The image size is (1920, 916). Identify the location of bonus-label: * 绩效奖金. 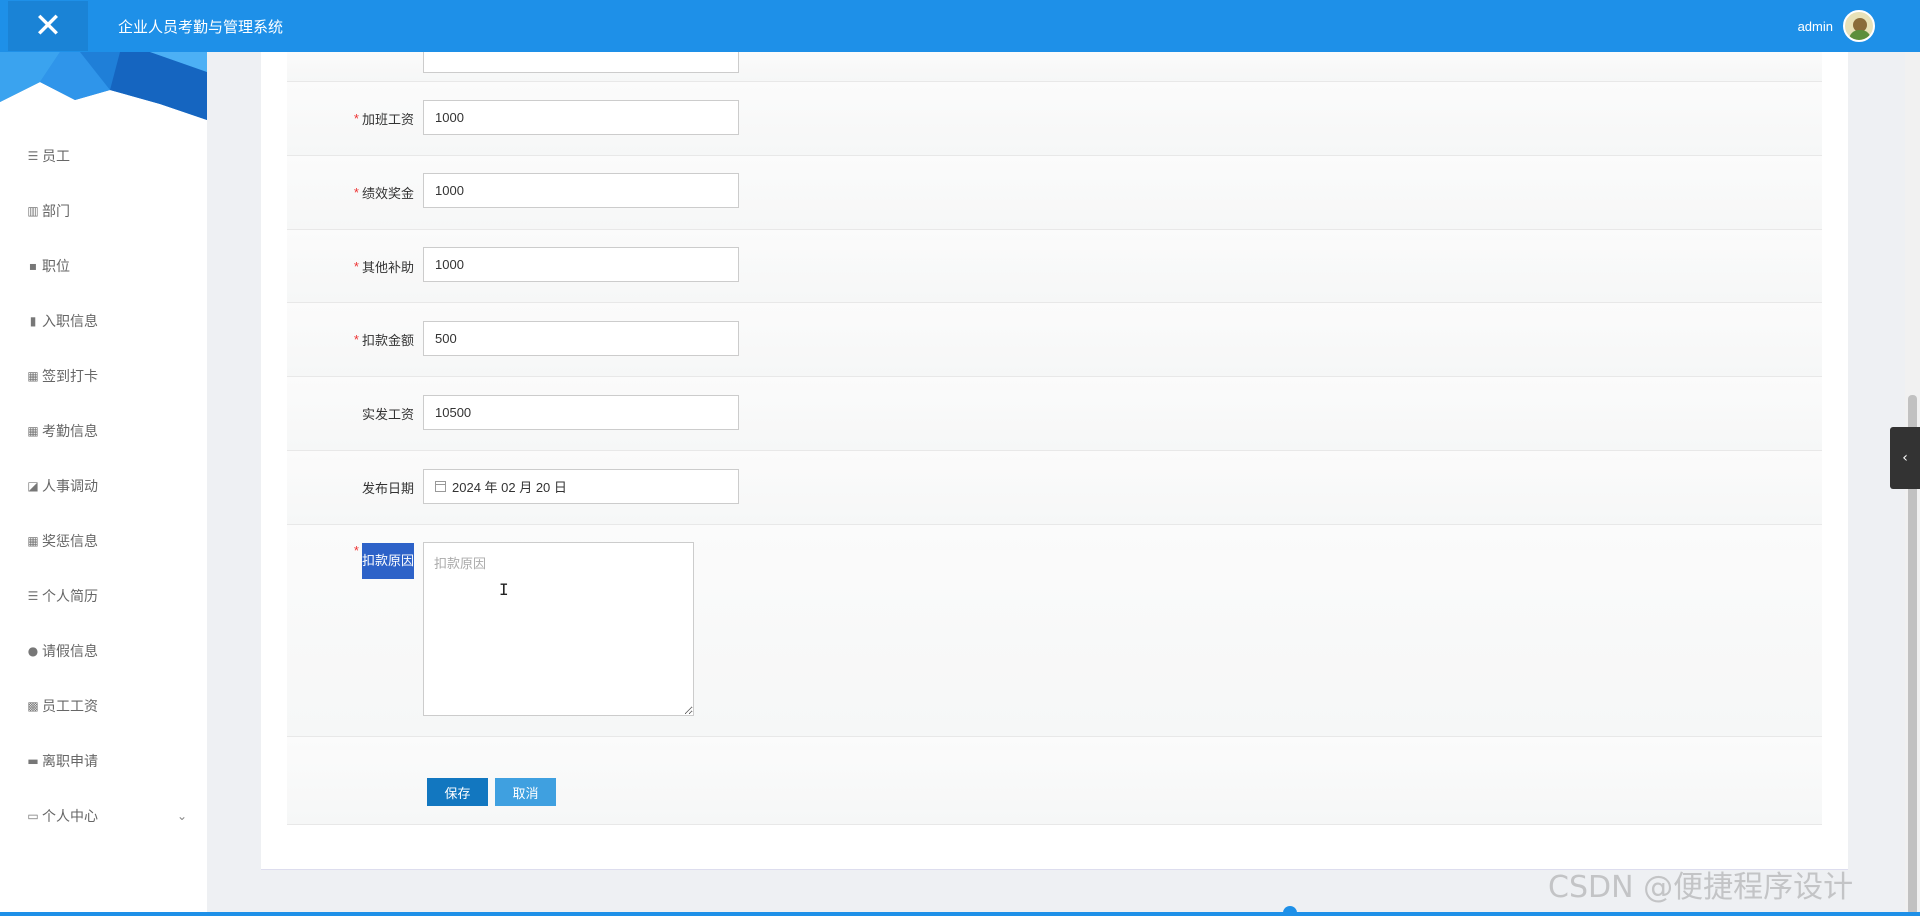
(384, 192).